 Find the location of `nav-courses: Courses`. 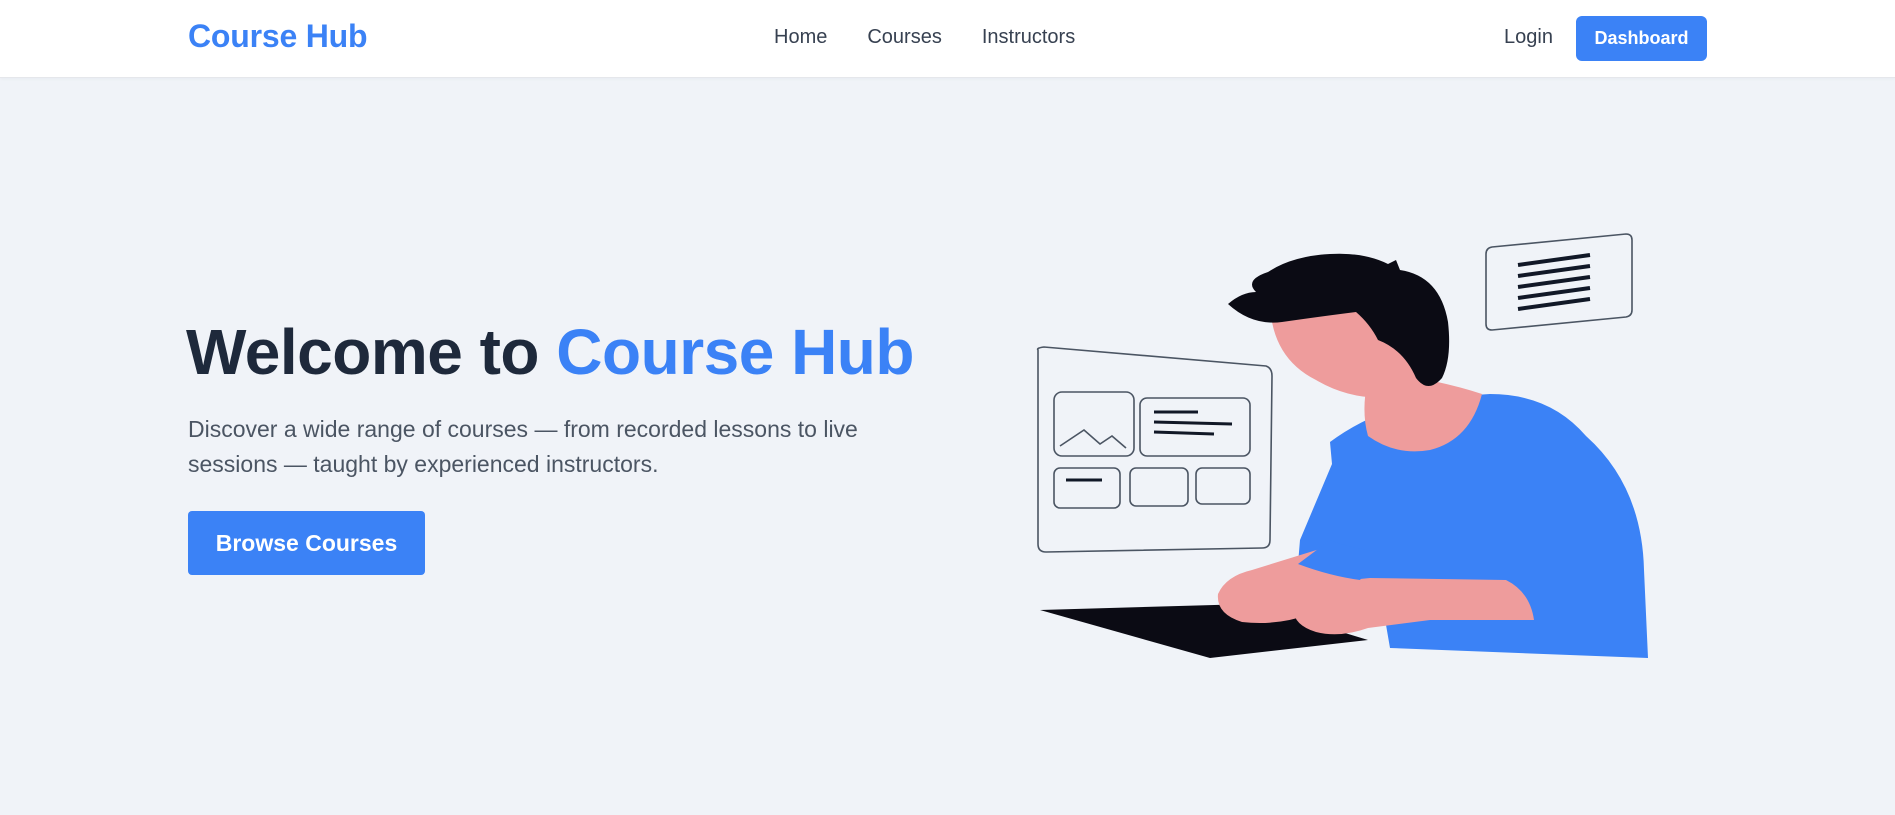

nav-courses: Courses is located at coordinates (904, 37).